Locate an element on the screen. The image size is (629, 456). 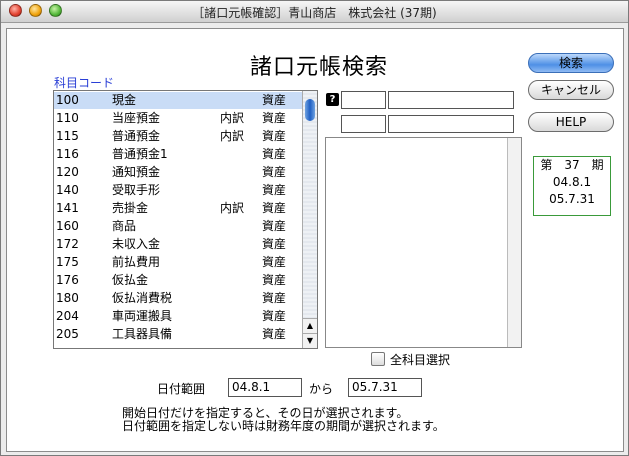
help-icon: ? is located at coordinates (332, 99).